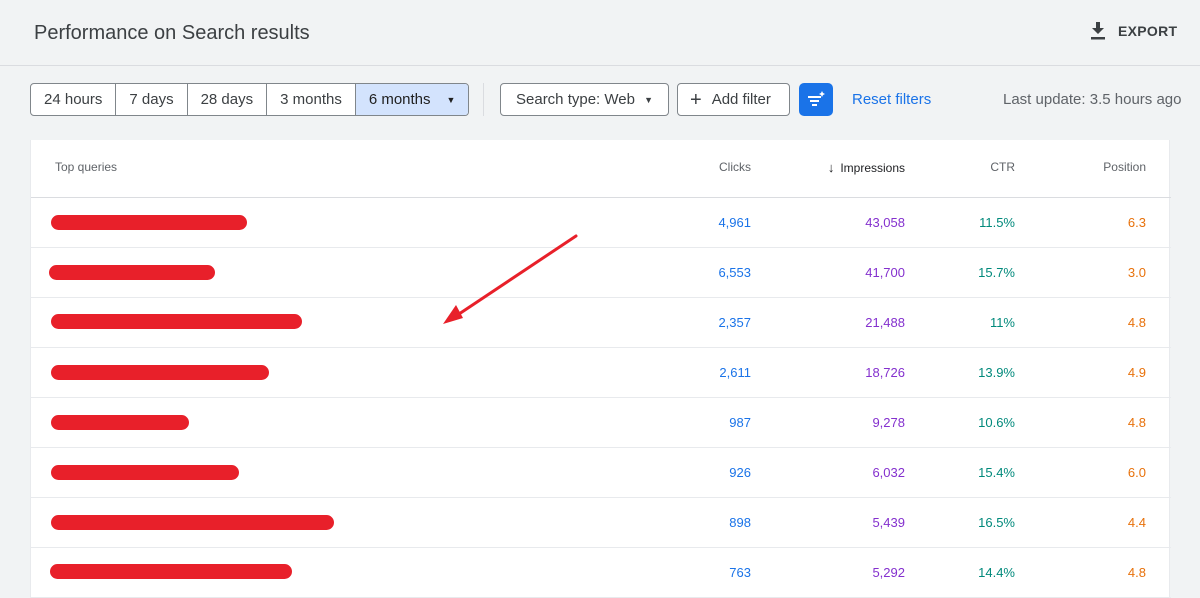 The height and width of the screenshot is (598, 1200). I want to click on ctr-cell: 16.5%, so click(996, 522).